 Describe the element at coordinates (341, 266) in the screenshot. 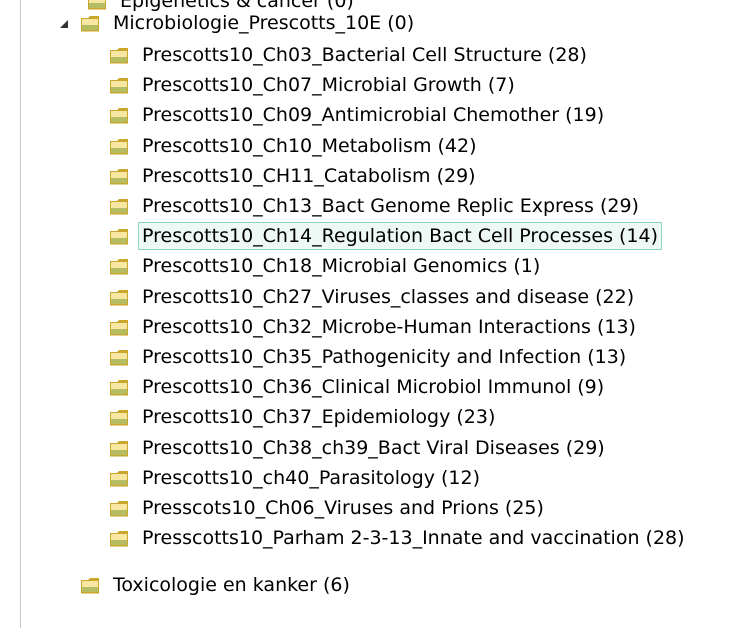

I see `tree-item-label: Prescotts10_Ch18_Microbial Genomics (1)` at that location.